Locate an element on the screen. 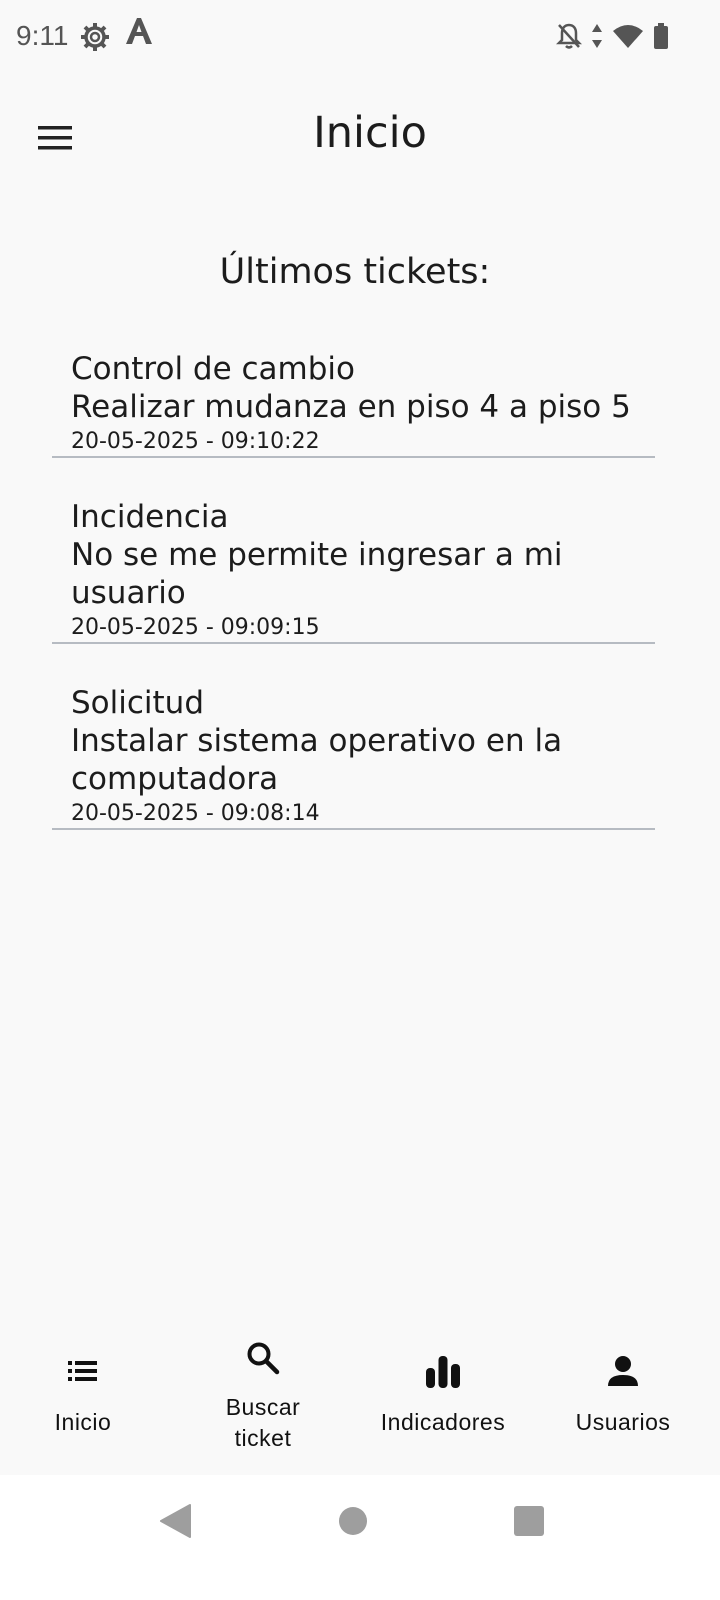 Image resolution: width=720 pixels, height=1600 pixels. wifi-icon is located at coordinates (628, 38).